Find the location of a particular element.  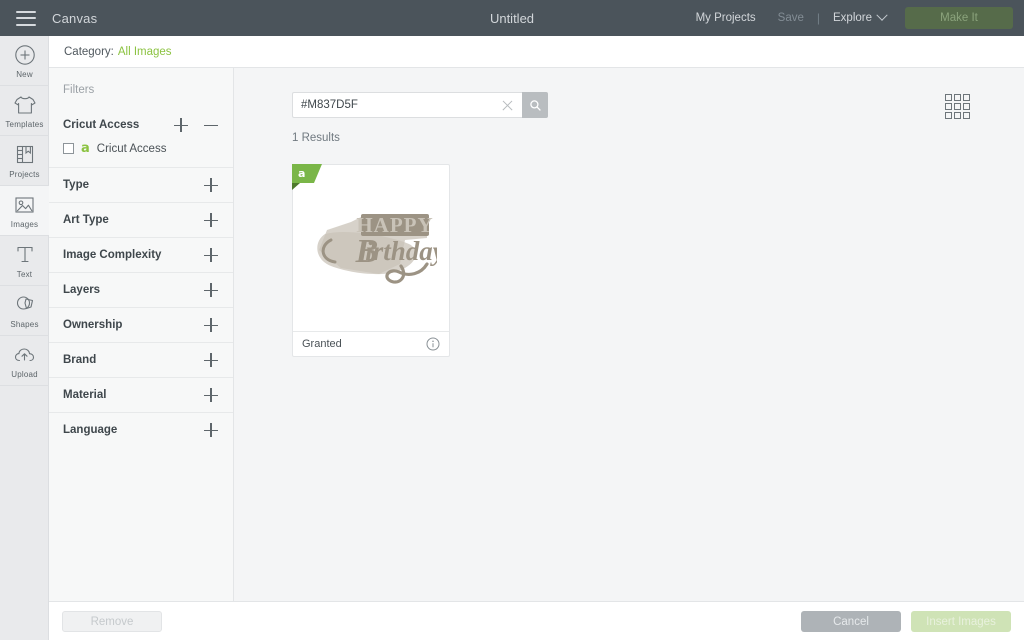

image-card: a HAPPY B irthday Granted is located at coordinates (371, 260).